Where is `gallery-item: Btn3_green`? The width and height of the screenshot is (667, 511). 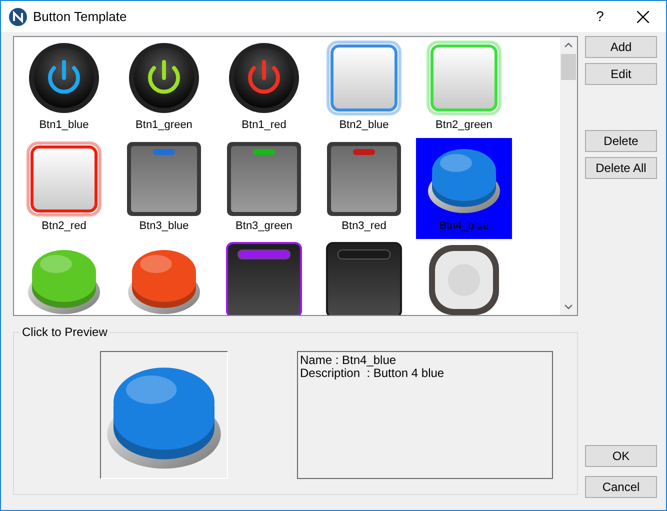 gallery-item: Btn3_green is located at coordinates (264, 188).